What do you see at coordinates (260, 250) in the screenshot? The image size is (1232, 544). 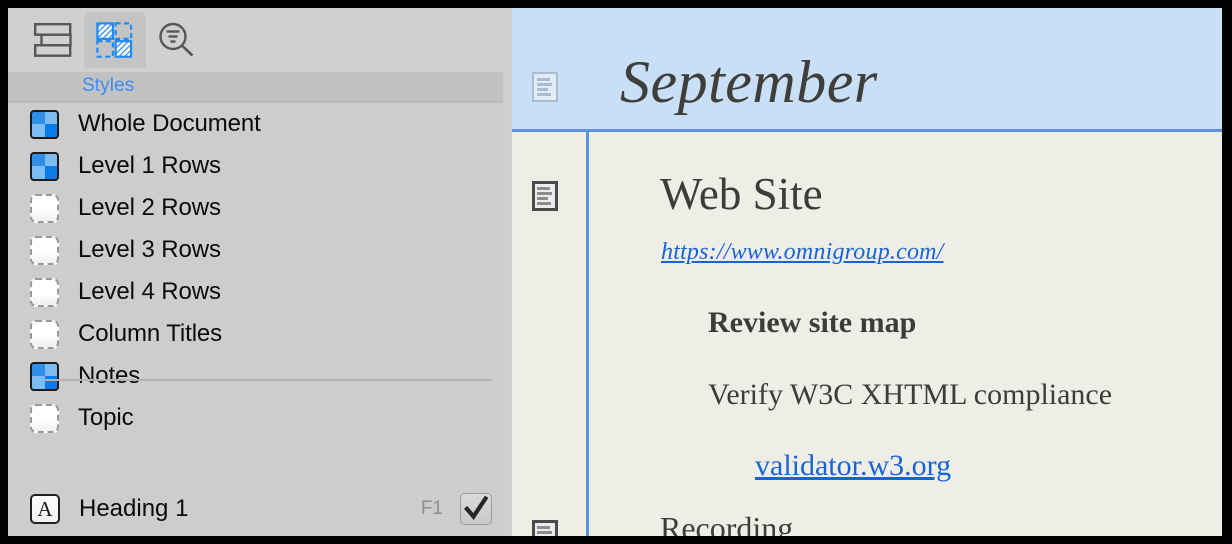 I see `list-item: Level 3 Rows` at bounding box center [260, 250].